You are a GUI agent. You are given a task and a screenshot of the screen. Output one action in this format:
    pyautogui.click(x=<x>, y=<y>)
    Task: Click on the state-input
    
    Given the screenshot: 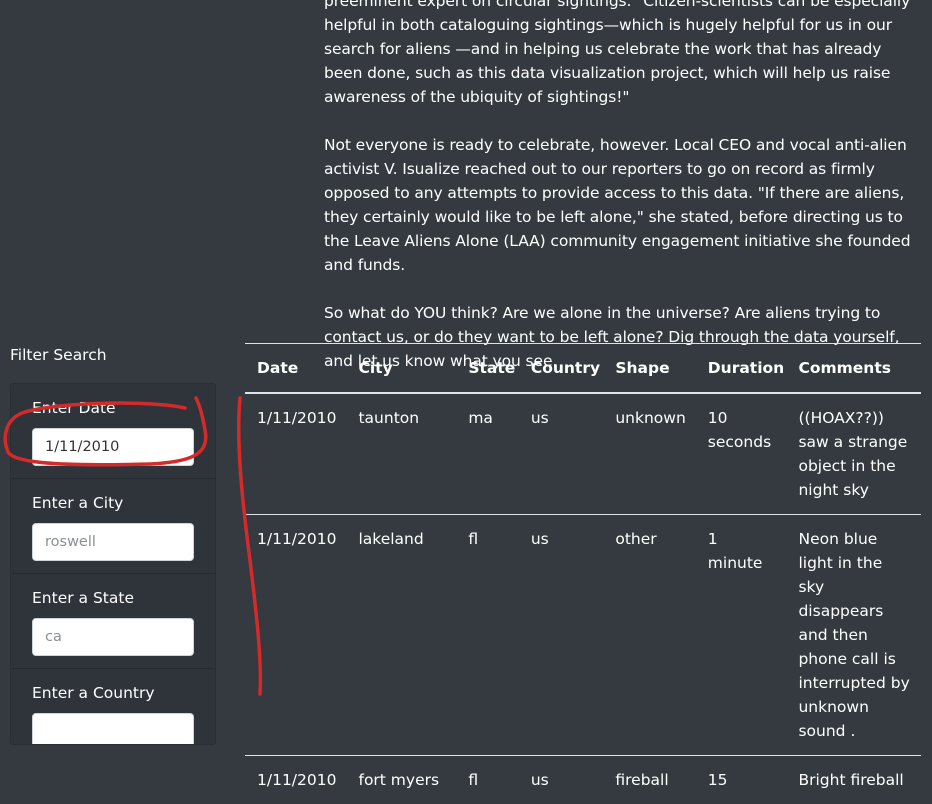 What is the action you would take?
    pyautogui.click(x=113, y=637)
    